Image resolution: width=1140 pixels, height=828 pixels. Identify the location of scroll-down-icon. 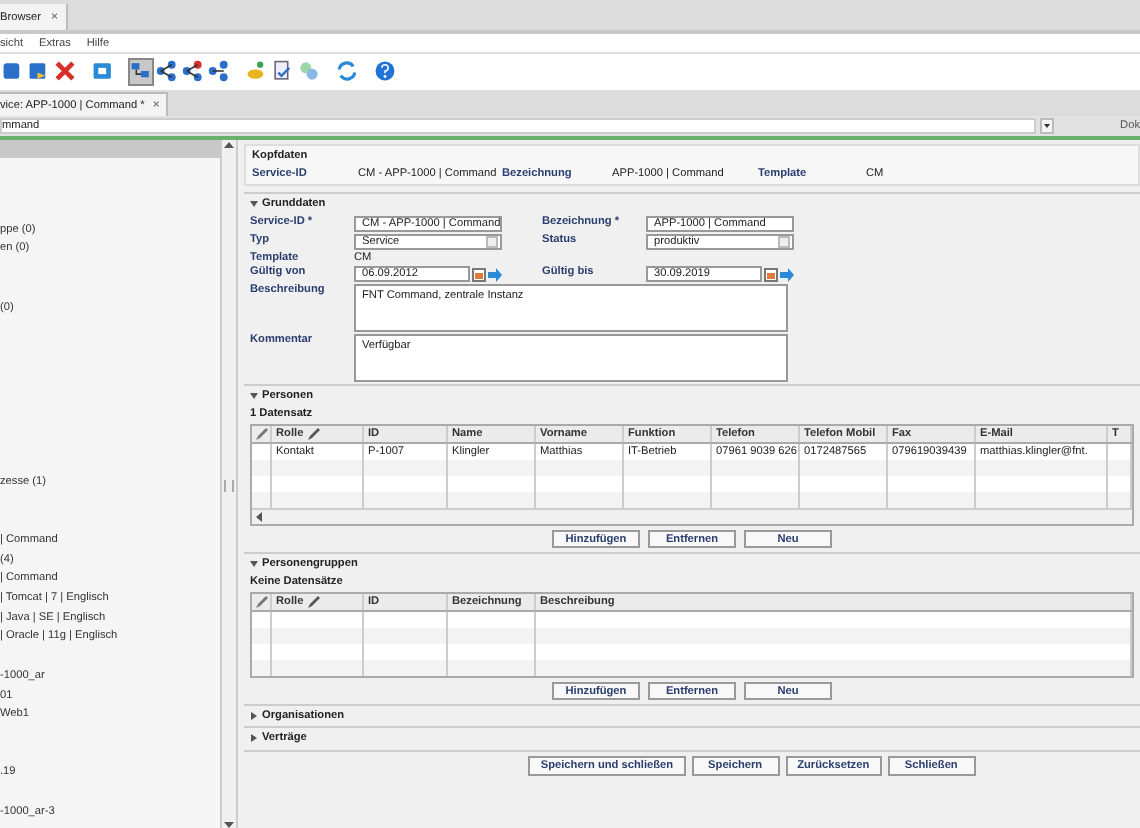
(229, 824).